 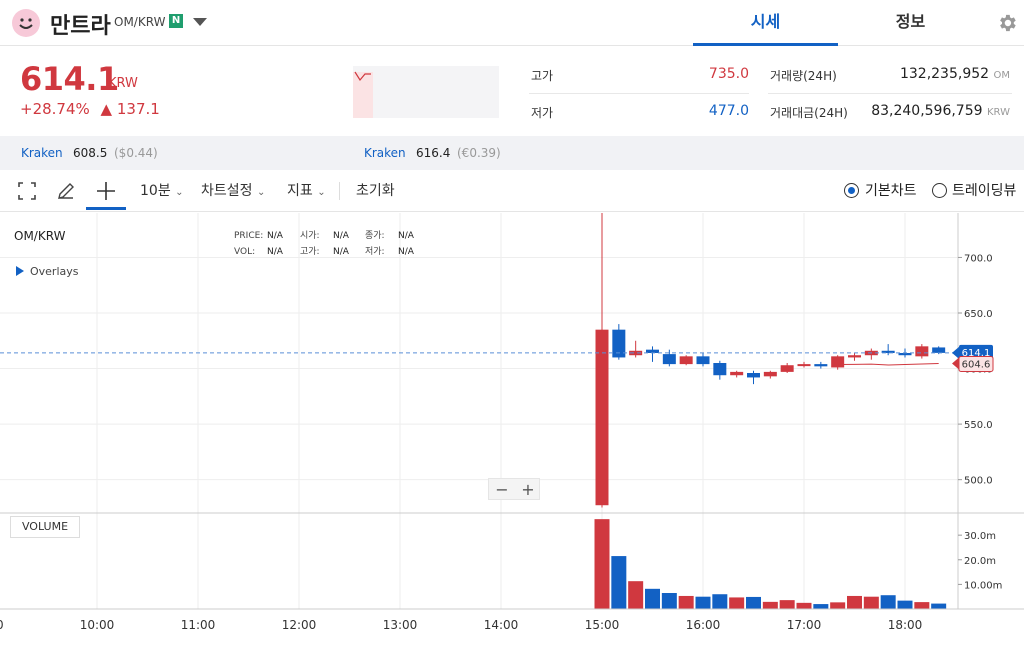 What do you see at coordinates (130, 109) in the screenshot?
I see `change-amount: ▲ 137.1` at bounding box center [130, 109].